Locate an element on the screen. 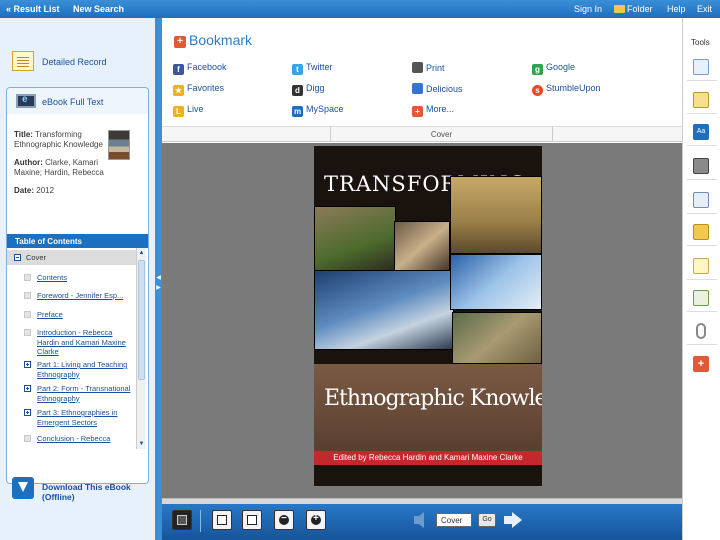 This screenshot has height=540, width=720. zoom-in-icon is located at coordinates (316, 519).